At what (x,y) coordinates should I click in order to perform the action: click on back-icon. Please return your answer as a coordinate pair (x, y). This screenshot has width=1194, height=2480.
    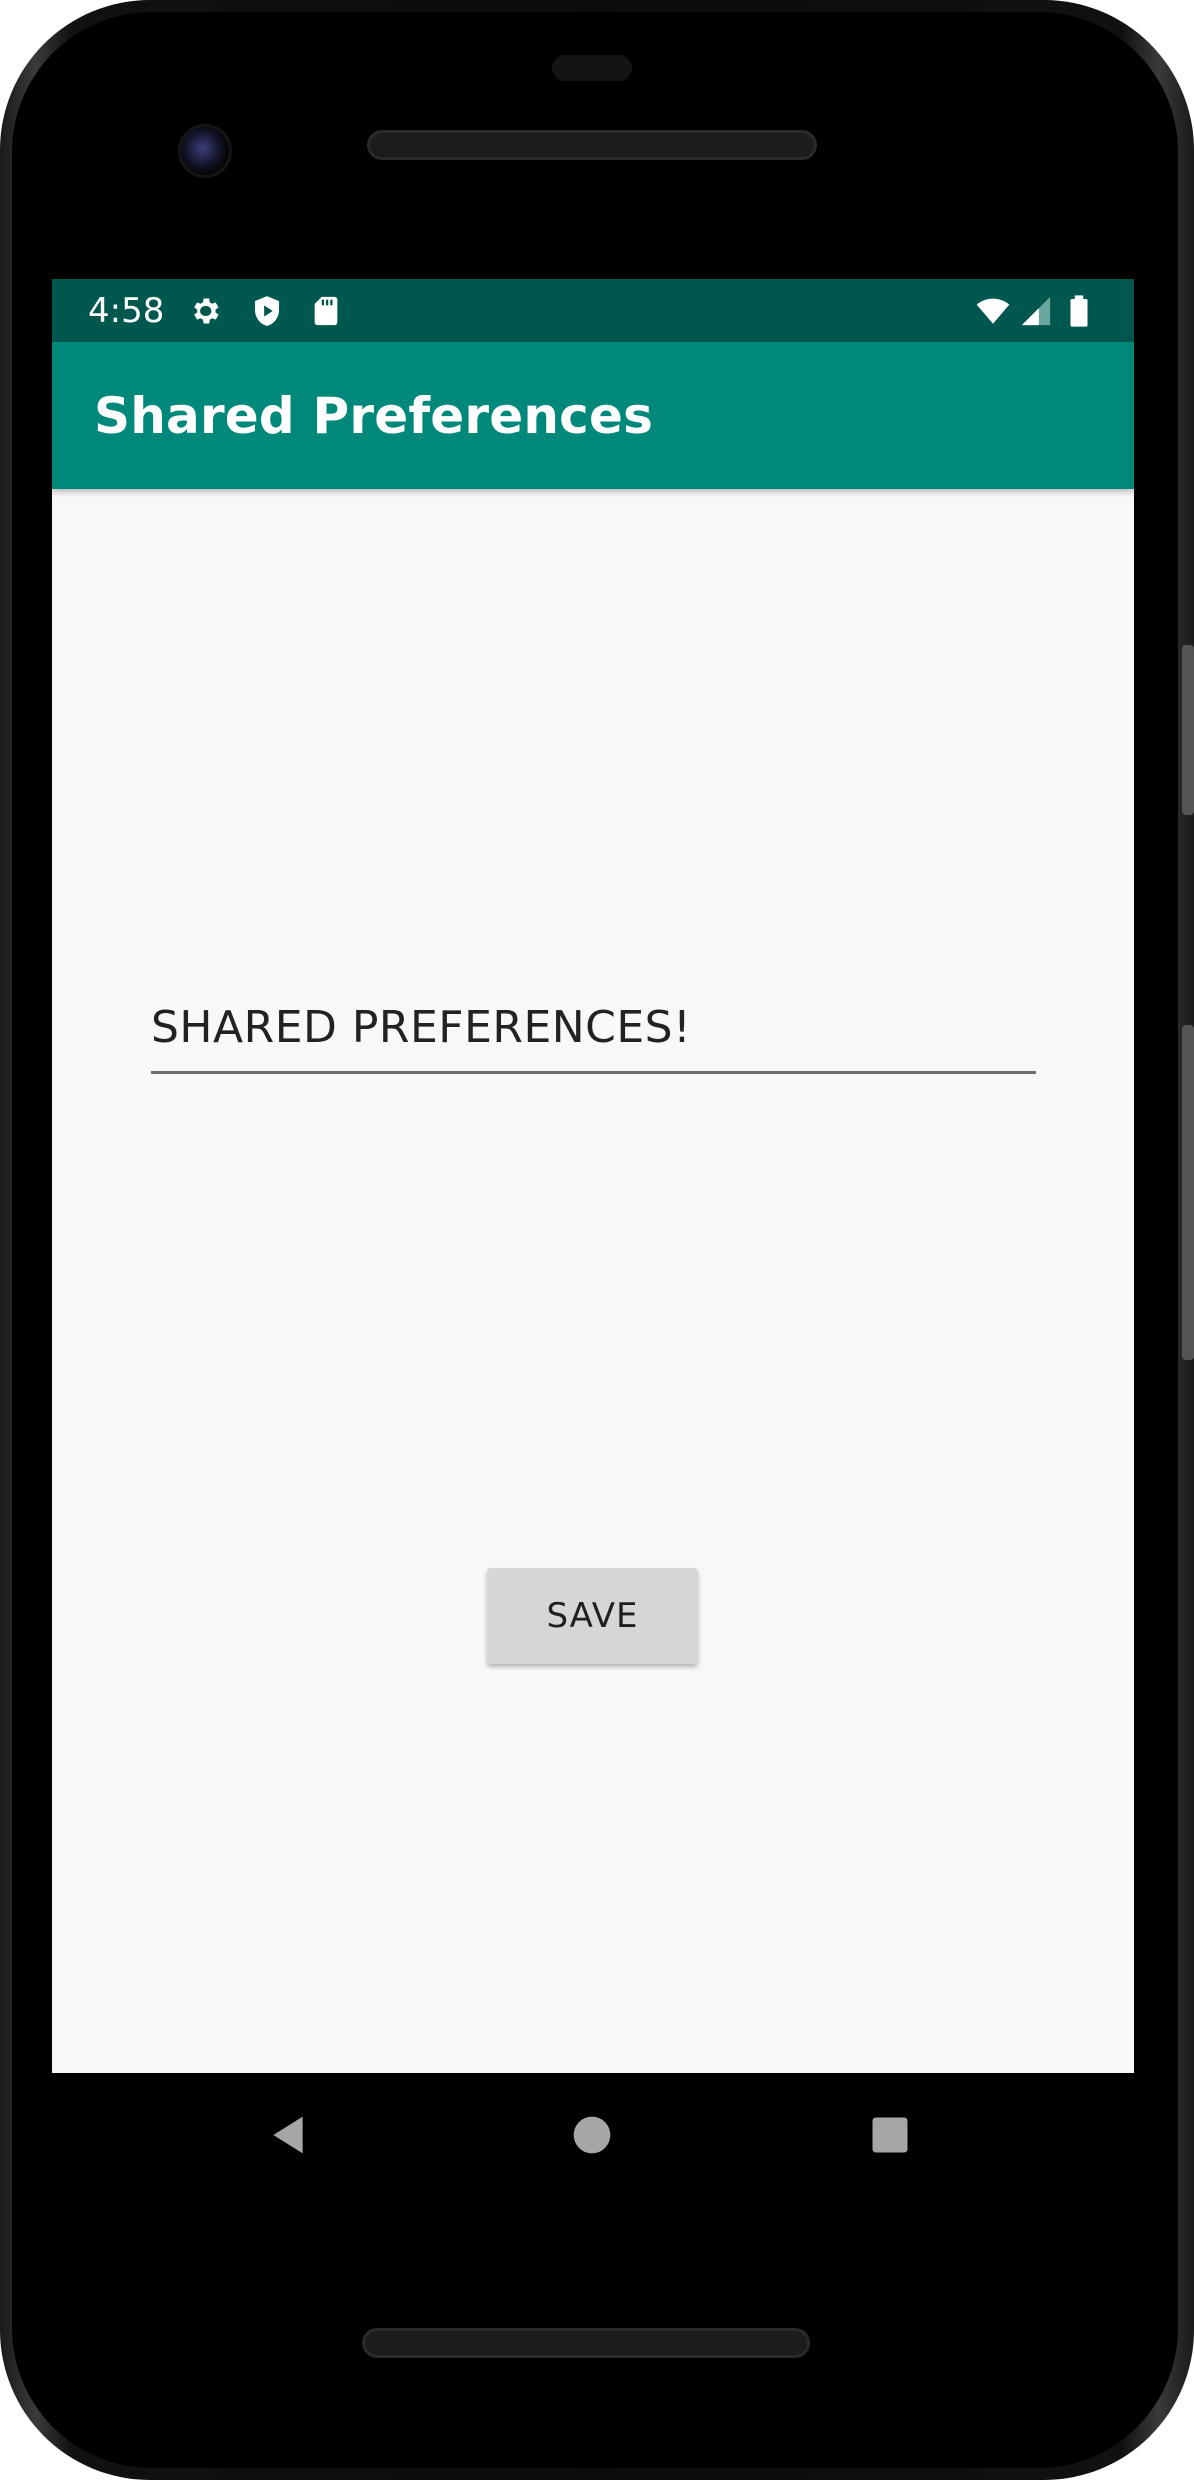
    Looking at the image, I should click on (288, 2135).